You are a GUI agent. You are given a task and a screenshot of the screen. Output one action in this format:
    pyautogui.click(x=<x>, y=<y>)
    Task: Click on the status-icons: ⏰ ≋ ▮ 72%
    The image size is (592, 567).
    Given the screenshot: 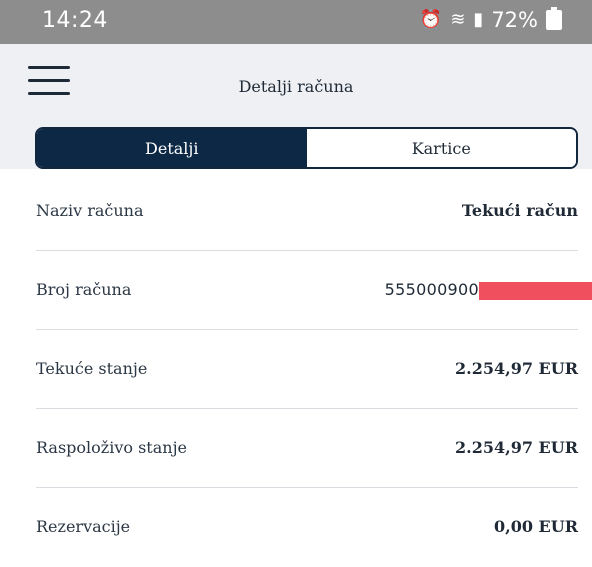 What is the action you would take?
    pyautogui.click(x=490, y=19)
    